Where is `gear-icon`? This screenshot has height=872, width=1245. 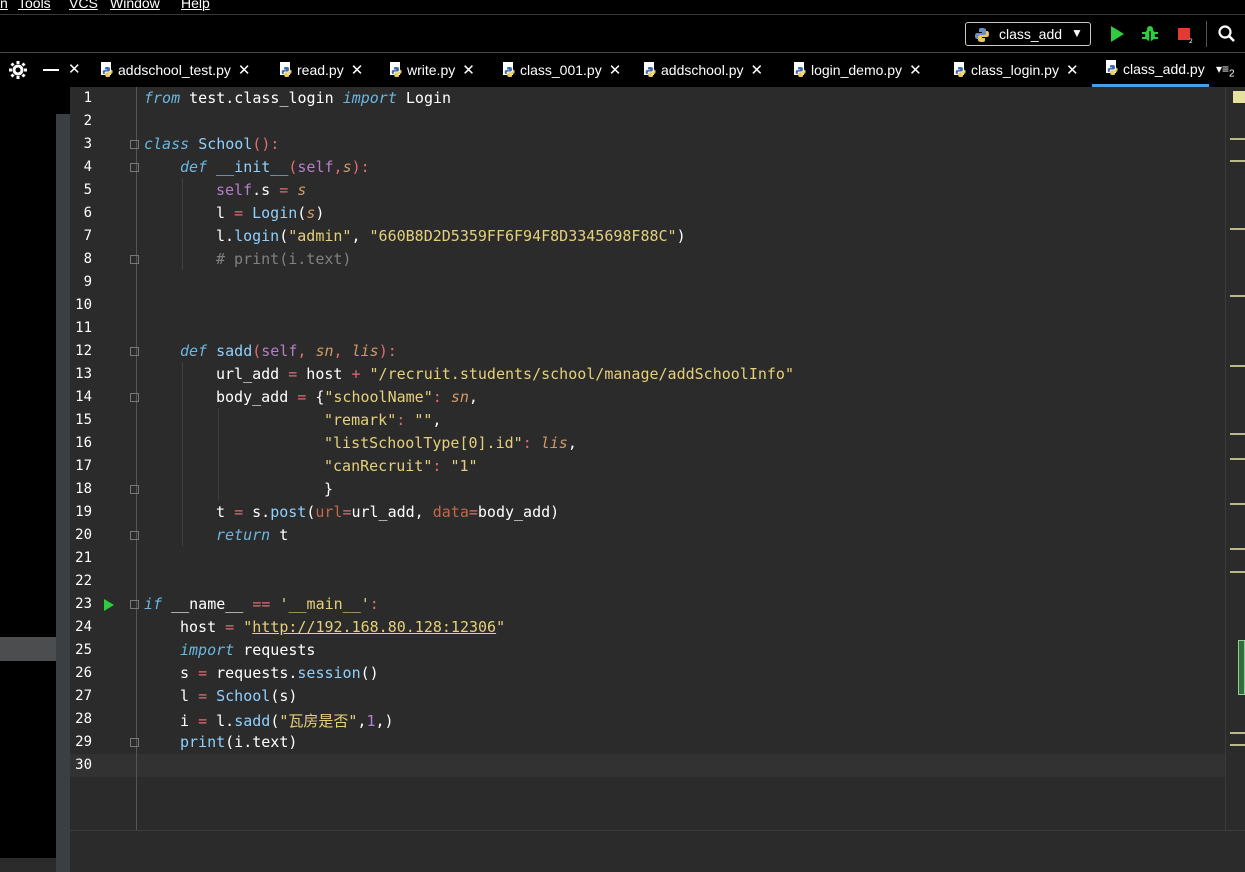
gear-icon is located at coordinates (18, 72).